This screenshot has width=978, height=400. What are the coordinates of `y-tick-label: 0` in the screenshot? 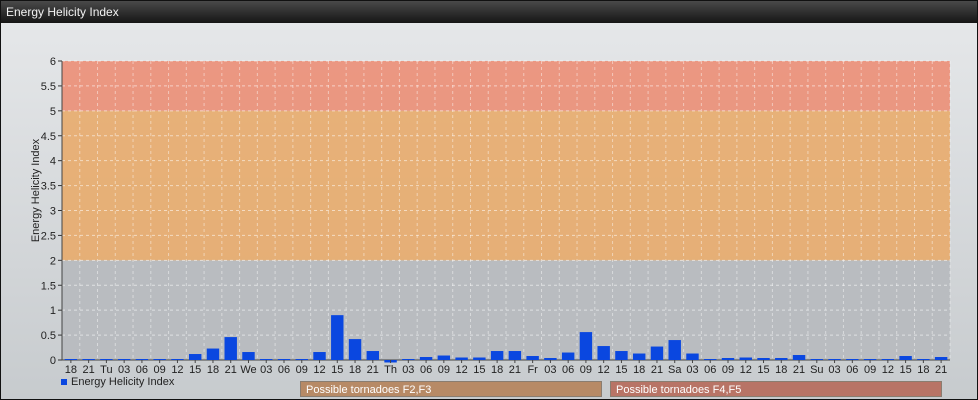 It's located at (53, 361).